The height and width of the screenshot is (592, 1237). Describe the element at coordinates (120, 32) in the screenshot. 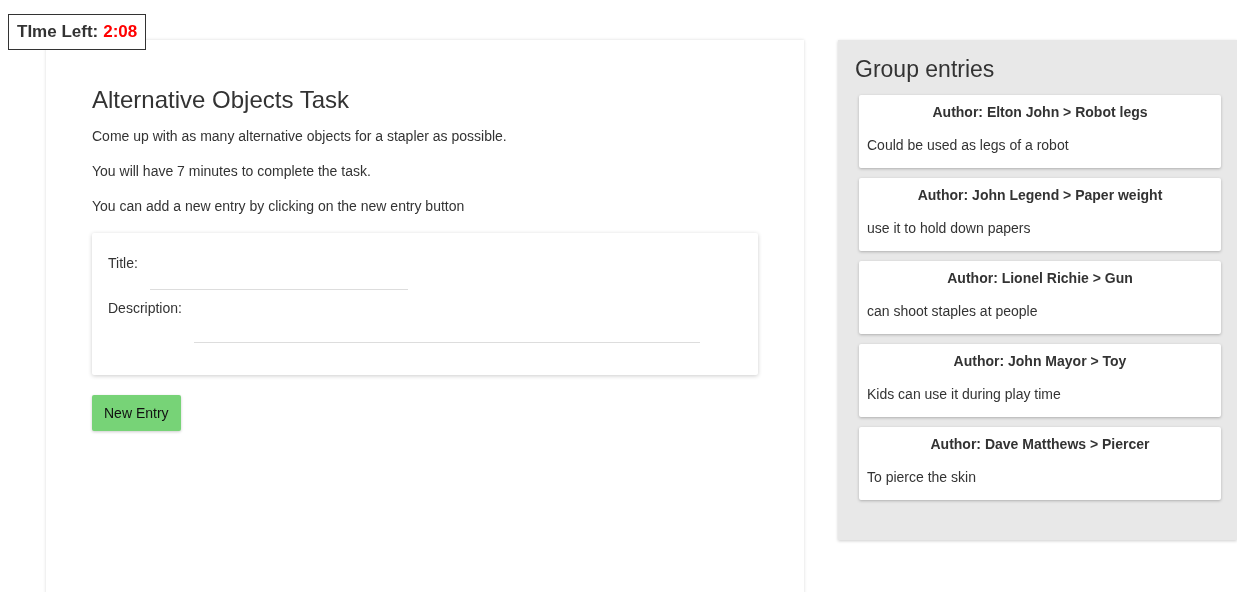

I see `timer-value: 2:08` at that location.